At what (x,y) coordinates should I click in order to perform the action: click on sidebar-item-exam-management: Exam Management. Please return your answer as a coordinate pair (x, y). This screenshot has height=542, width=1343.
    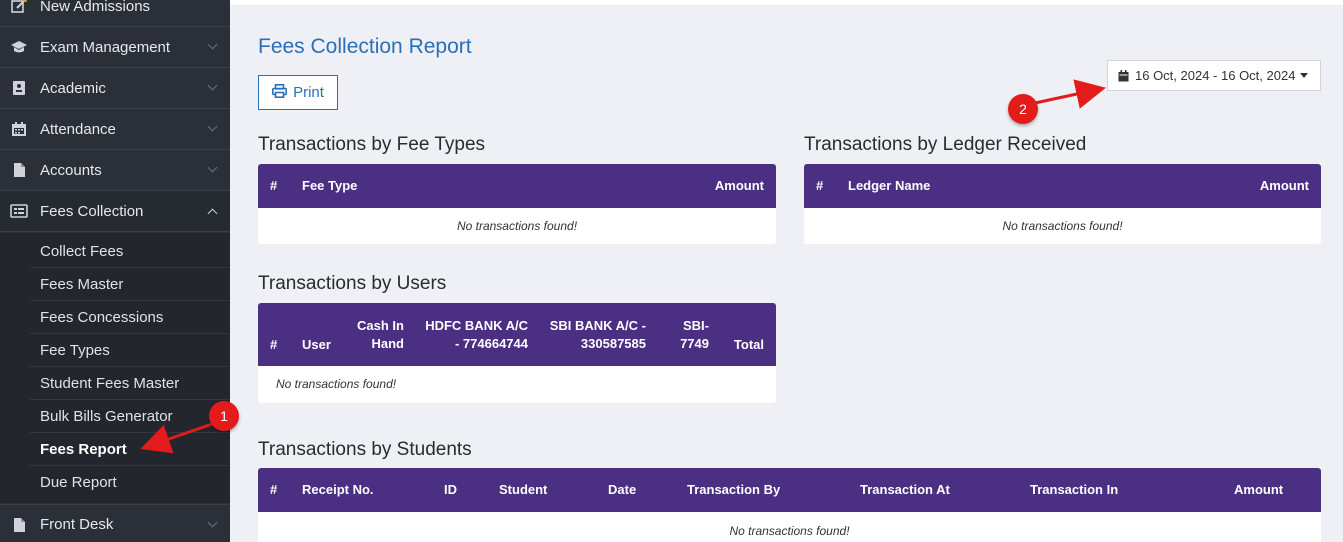
    Looking at the image, I should click on (115, 47).